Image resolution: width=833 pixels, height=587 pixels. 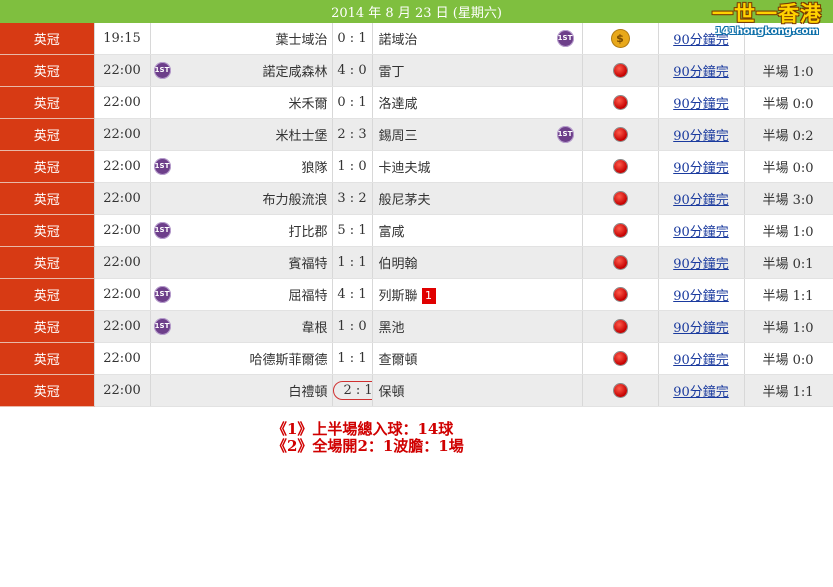 I want to click on coin-icon: $, so click(x=620, y=38).